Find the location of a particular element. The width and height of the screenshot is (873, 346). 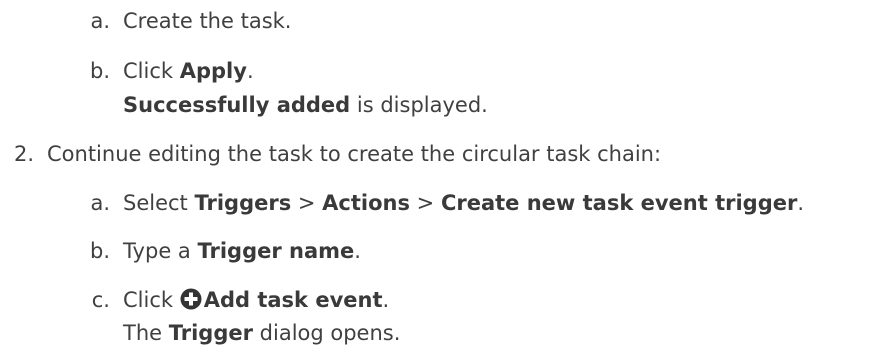

apply-label: Apply is located at coordinates (213, 71).